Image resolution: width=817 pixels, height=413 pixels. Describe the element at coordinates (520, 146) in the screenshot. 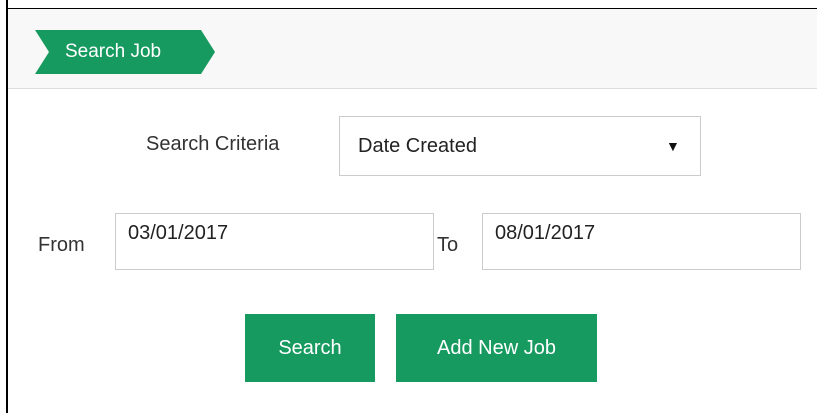

I see `search-criteria-select: Date Created ▼` at that location.